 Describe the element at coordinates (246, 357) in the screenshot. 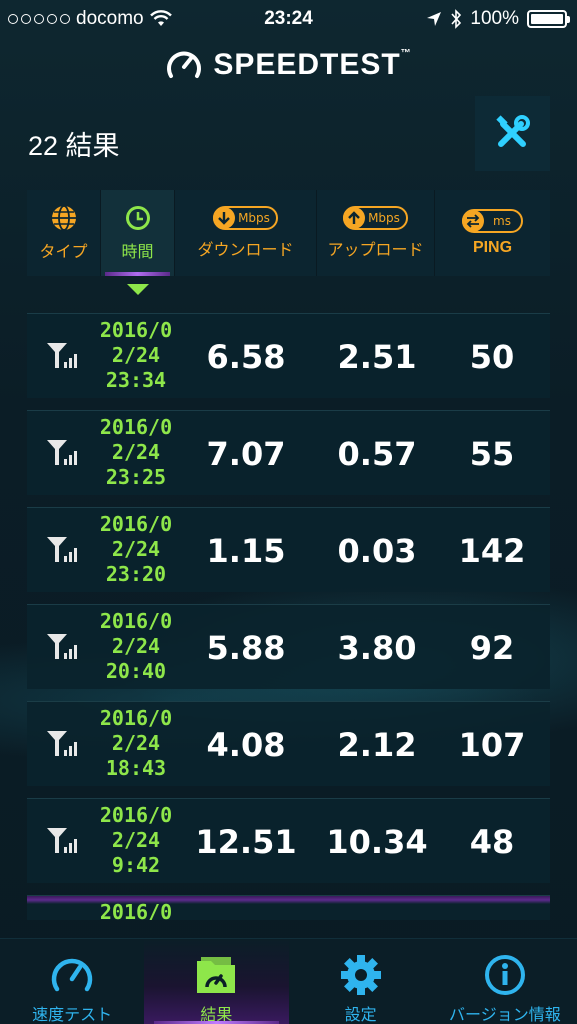

I see `download-value: 6.58` at that location.